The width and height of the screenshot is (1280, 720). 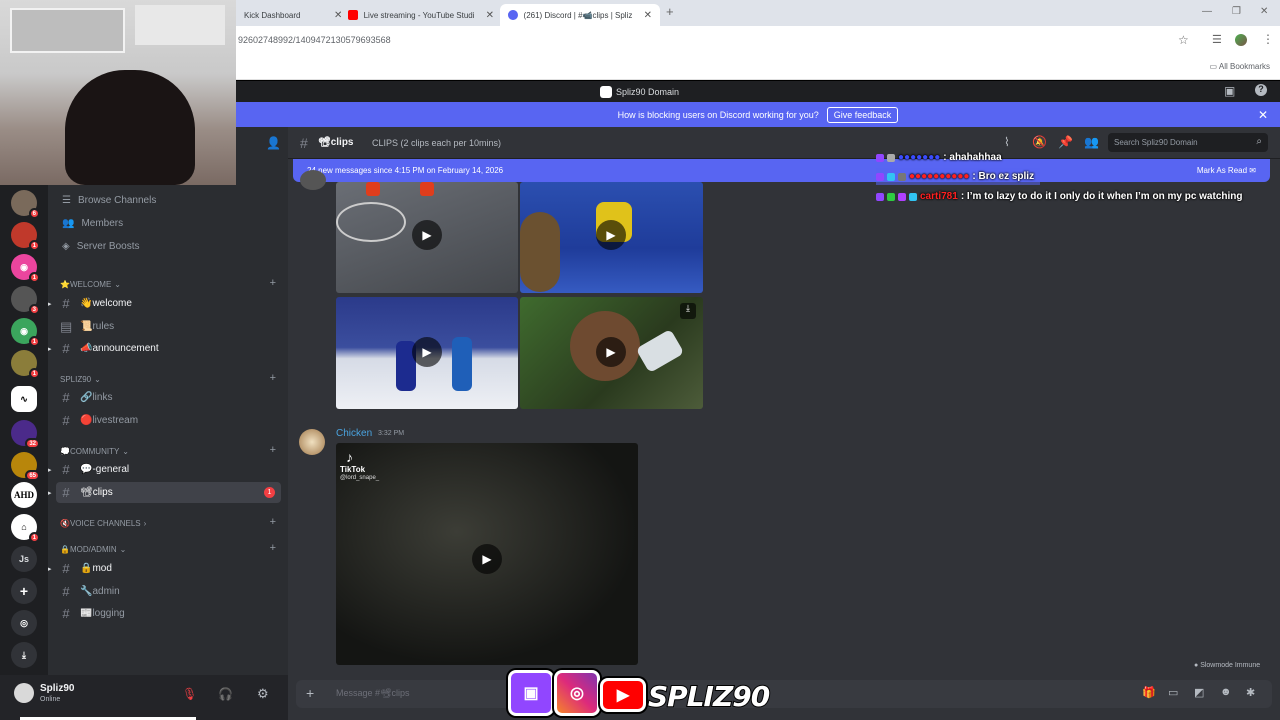 I want to click on browse-channels-link: ☰ Browse Channels, so click(x=109, y=200).